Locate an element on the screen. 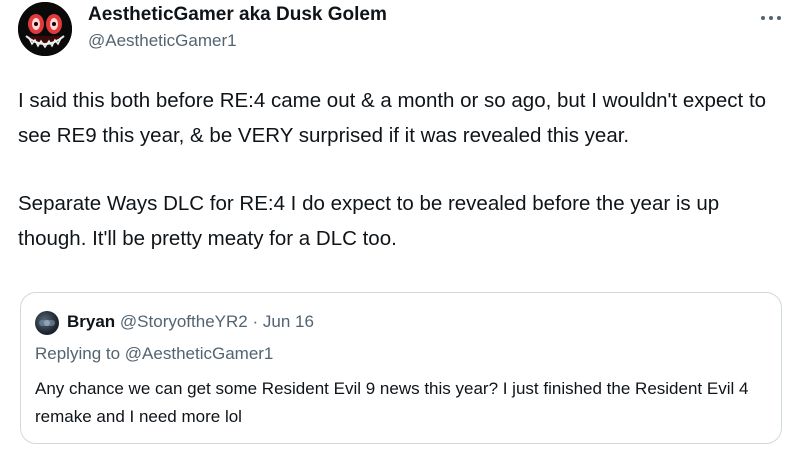  replying-to-handle: @AestheticGamer1 is located at coordinates (199, 353).